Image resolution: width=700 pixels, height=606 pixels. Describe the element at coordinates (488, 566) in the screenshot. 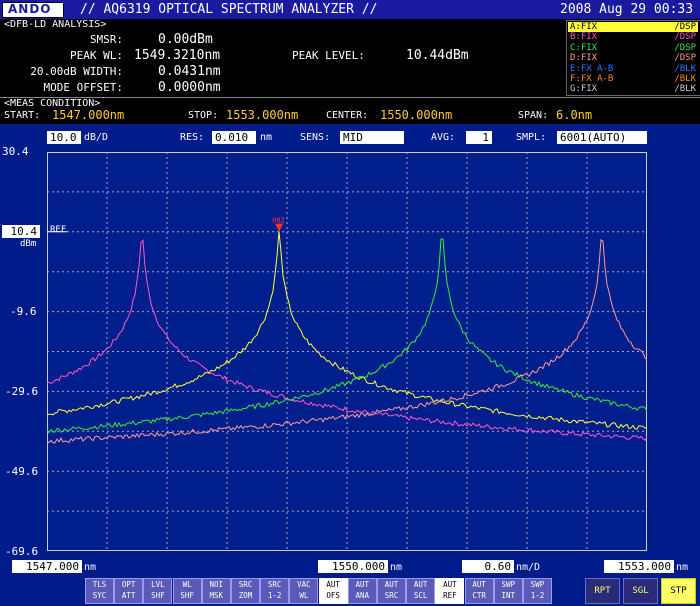

I see `x-div-field: 0.60` at that location.